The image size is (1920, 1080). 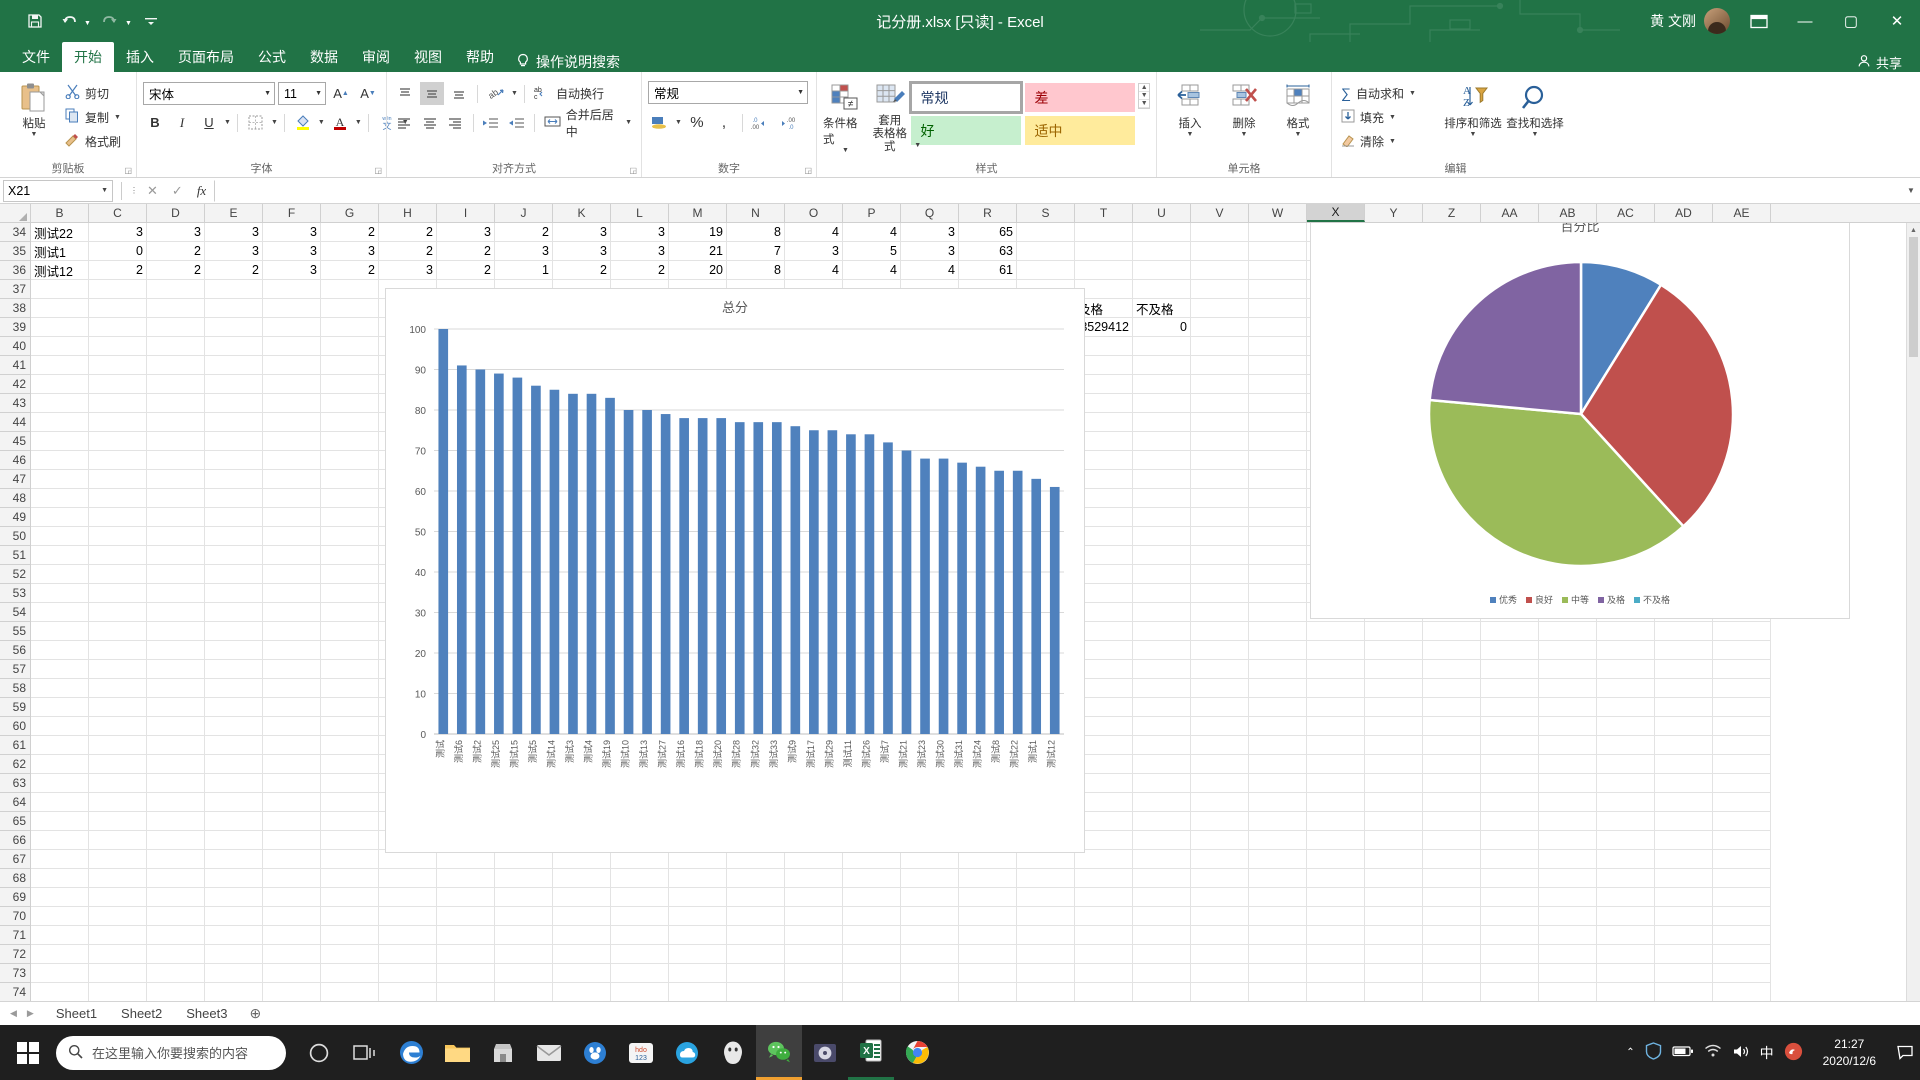 I want to click on column-header-aa: AA, so click(x=1510, y=213).